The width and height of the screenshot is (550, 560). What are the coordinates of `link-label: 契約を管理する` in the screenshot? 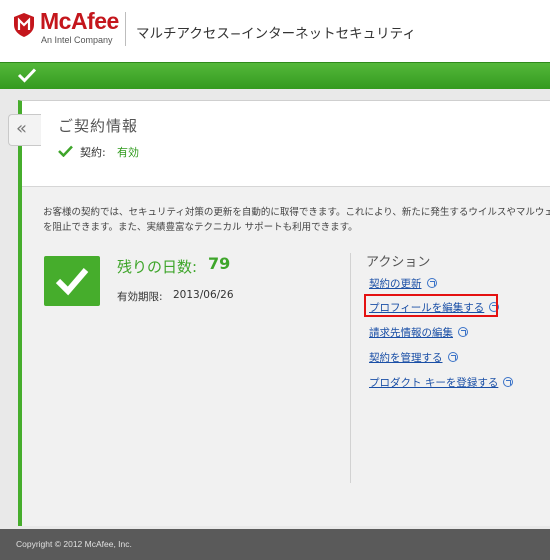 It's located at (406, 358).